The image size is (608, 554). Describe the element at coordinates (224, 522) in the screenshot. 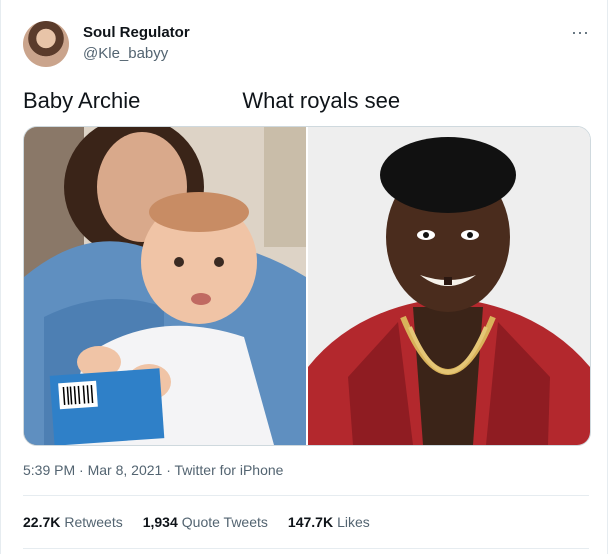

I see `quote-tweets-label: Quote Tweets` at that location.